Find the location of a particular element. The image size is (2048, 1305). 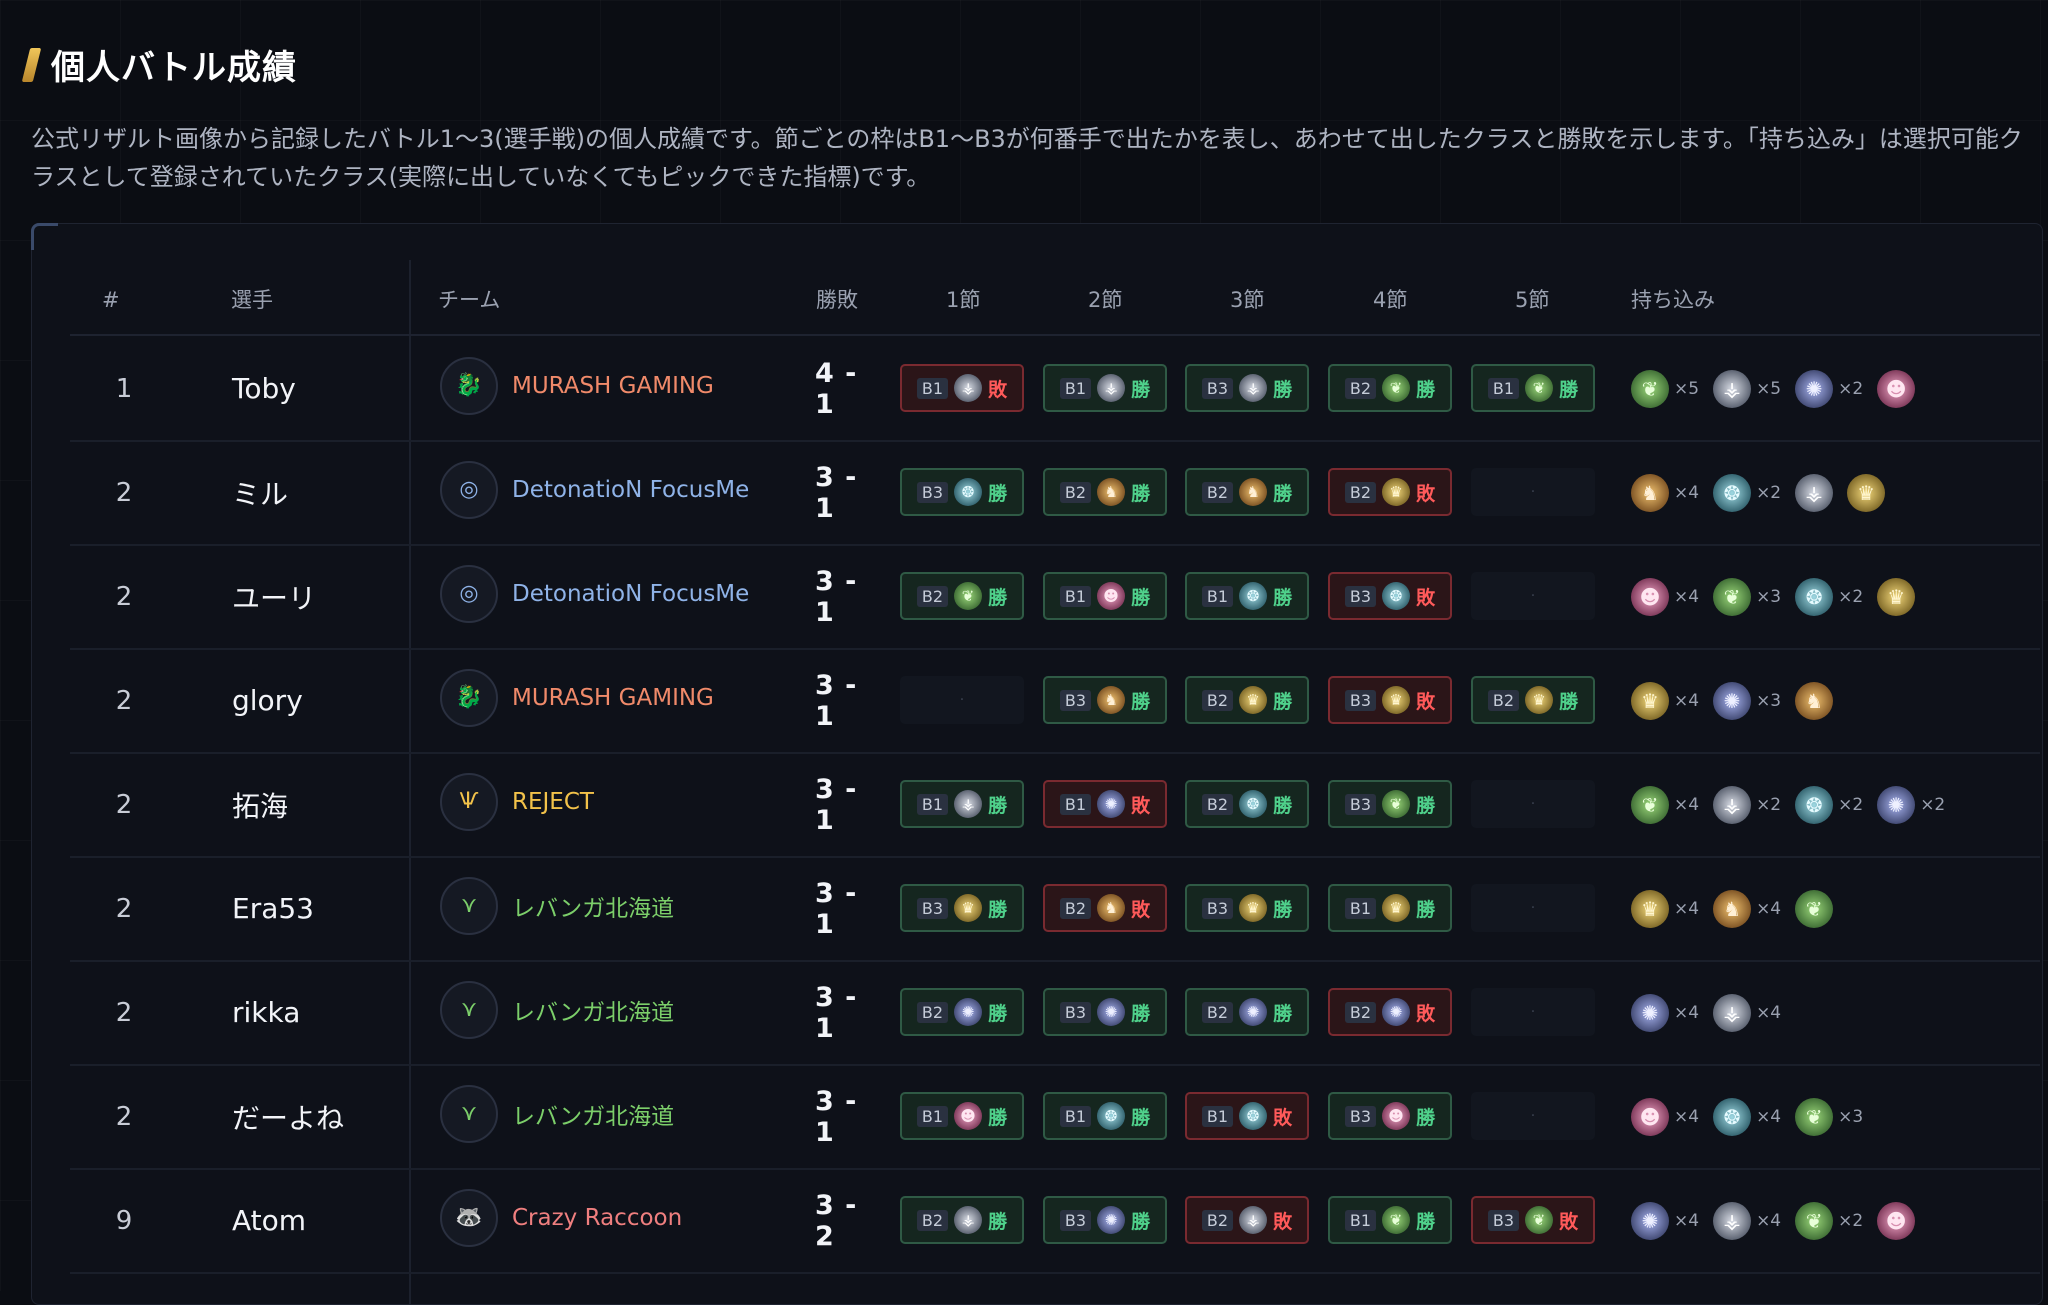

team-cell: Ѱ REJECT is located at coordinates (517, 804).